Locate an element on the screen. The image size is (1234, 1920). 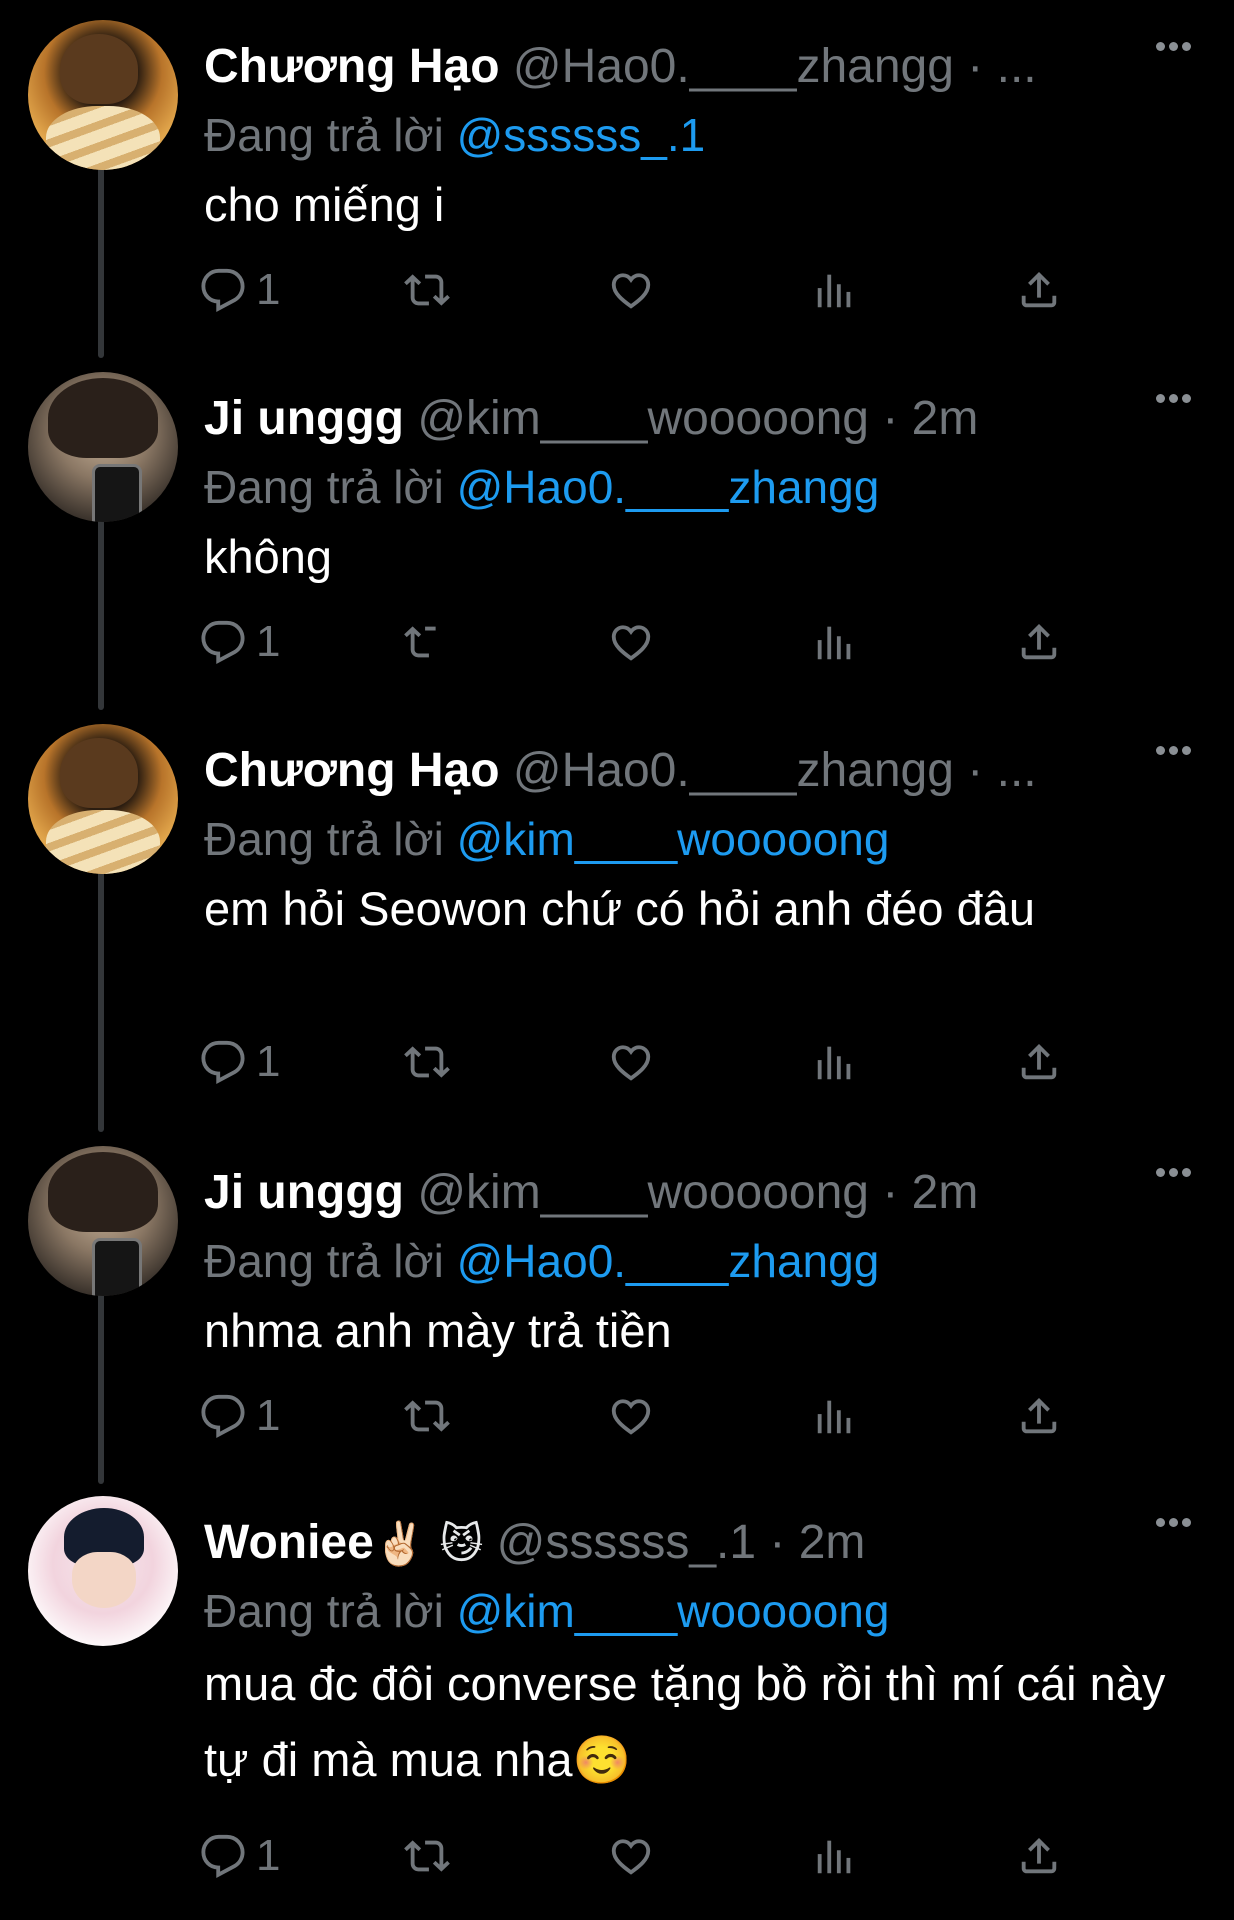
tweet-text: không is located at coordinates (268, 556).